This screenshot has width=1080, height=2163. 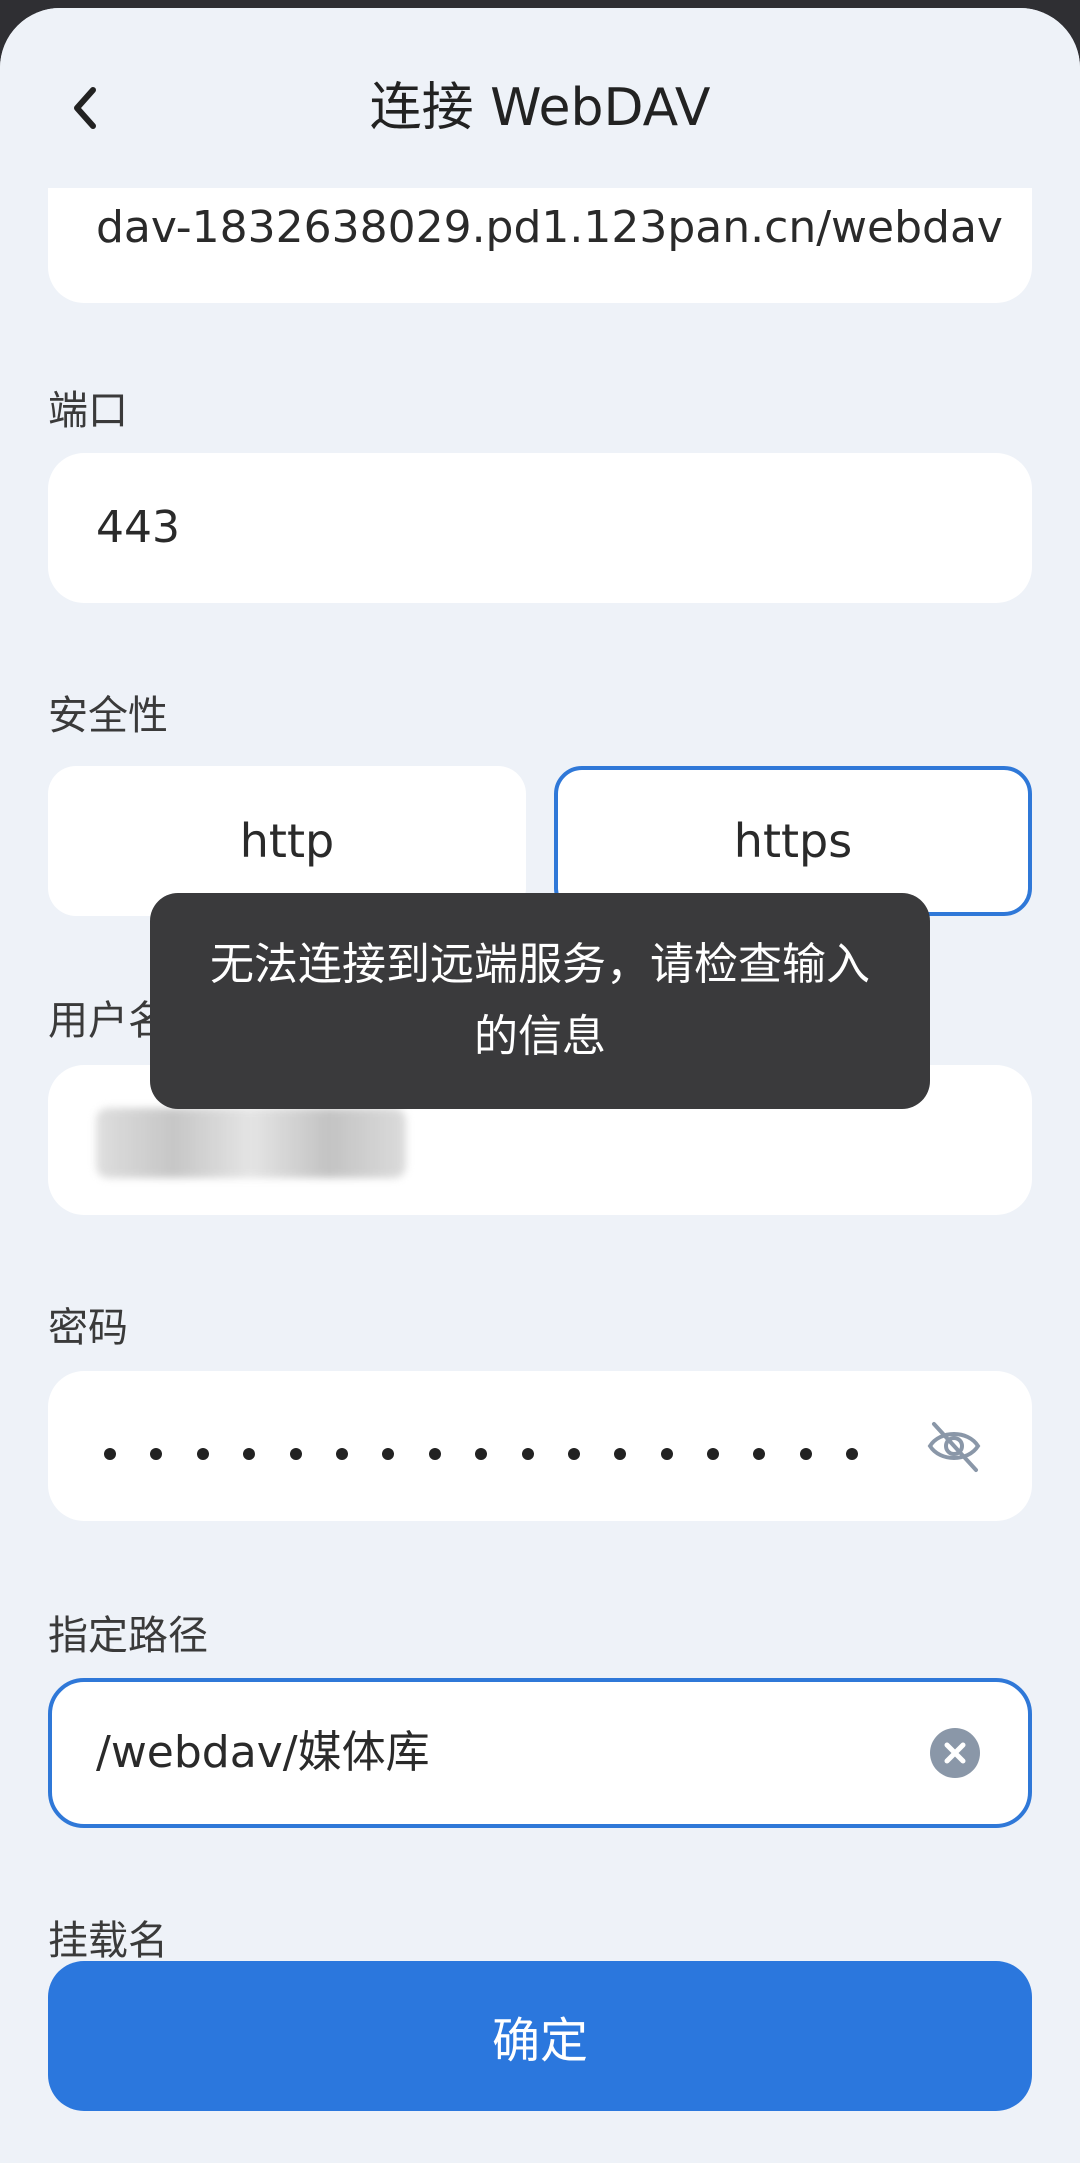 What do you see at coordinates (287, 841) in the screenshot?
I see `security-option-label: http` at bounding box center [287, 841].